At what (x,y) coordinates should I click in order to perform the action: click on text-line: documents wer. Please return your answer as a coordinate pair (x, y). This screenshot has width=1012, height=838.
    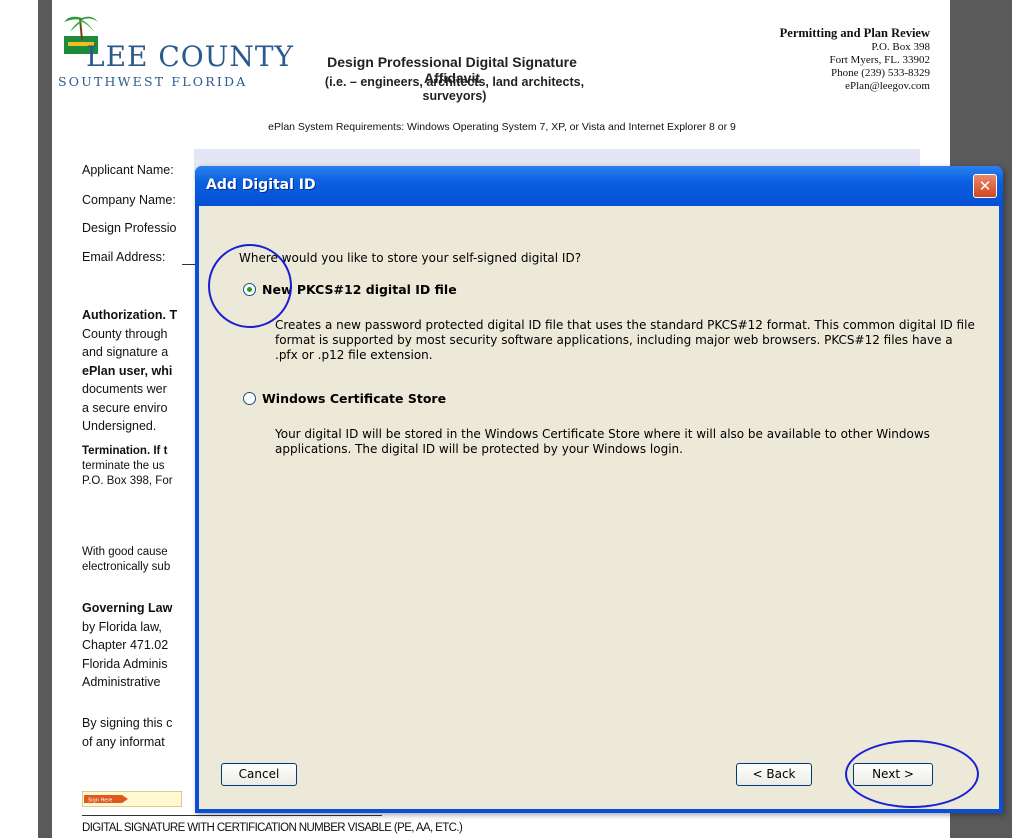
    Looking at the image, I should click on (124, 389).